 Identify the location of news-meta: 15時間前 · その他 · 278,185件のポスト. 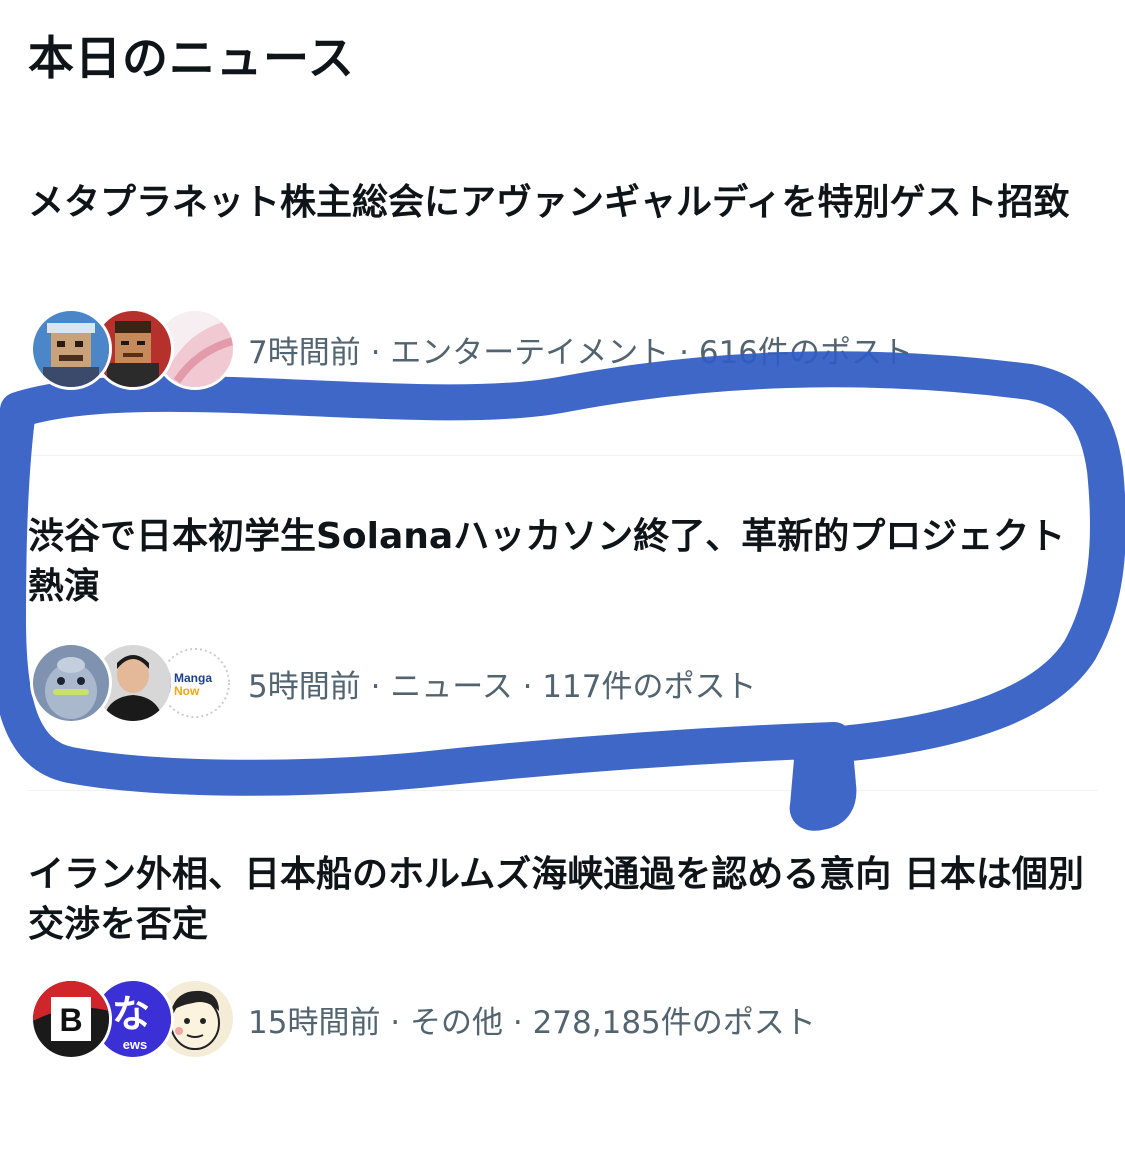
(532, 1022).